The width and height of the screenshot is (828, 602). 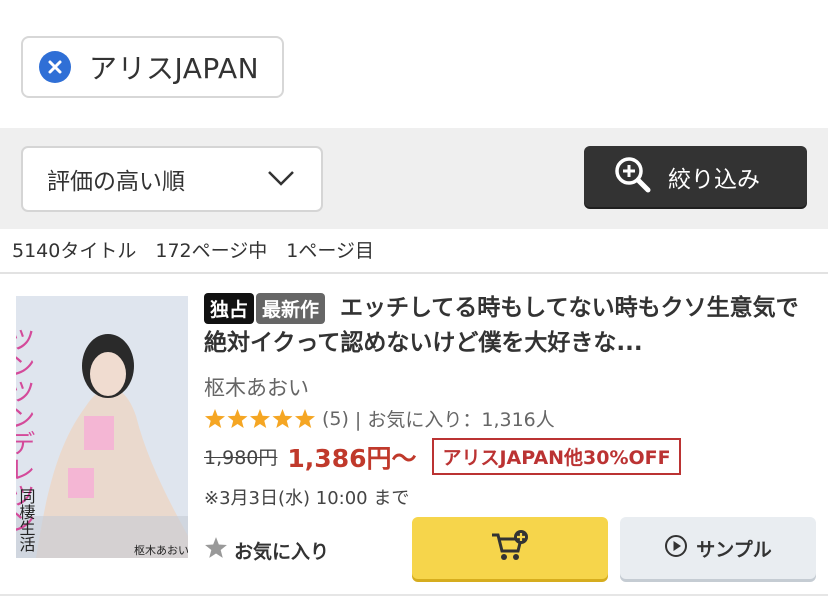 I want to click on cart-add-icon, so click(x=510, y=548).